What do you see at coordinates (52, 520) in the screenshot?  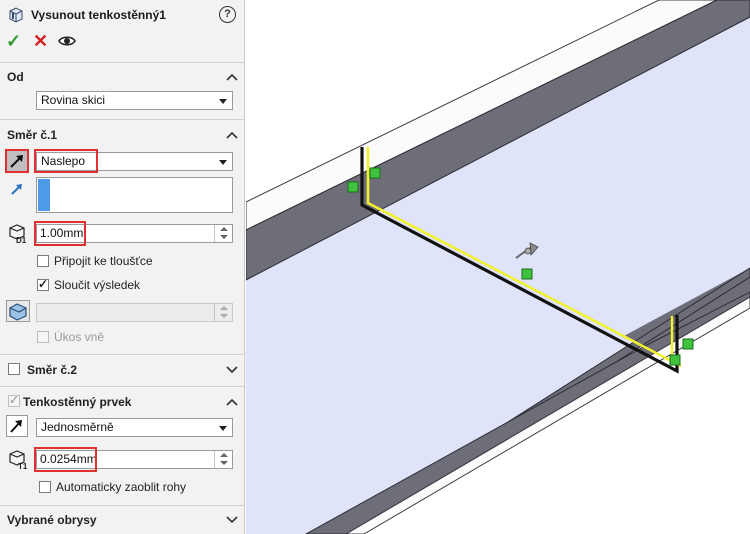 I see `section-selected-contours-title: Vybrané obrysy` at bounding box center [52, 520].